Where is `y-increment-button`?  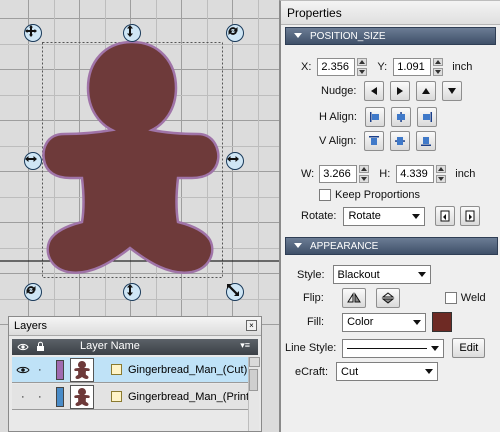
y-increment-button is located at coordinates (438, 62).